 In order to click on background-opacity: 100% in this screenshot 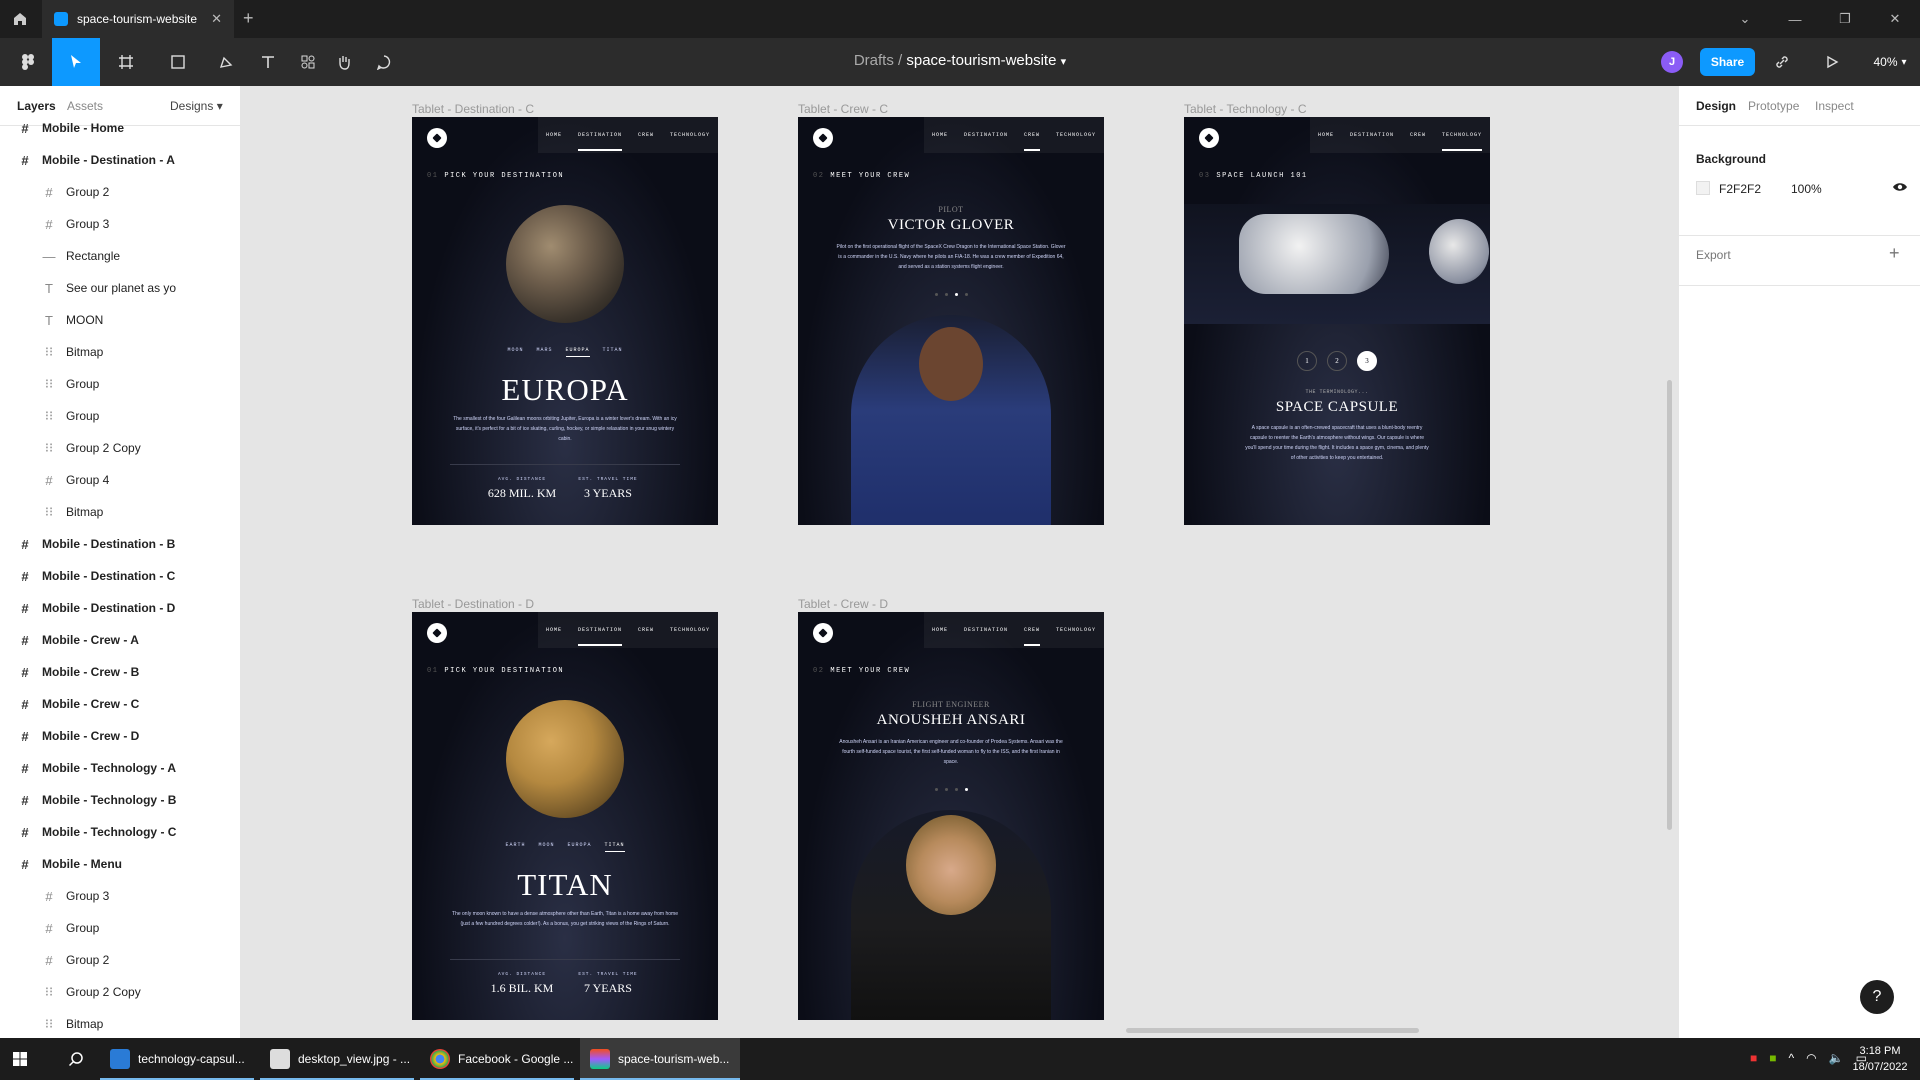, I will do `click(1806, 189)`.